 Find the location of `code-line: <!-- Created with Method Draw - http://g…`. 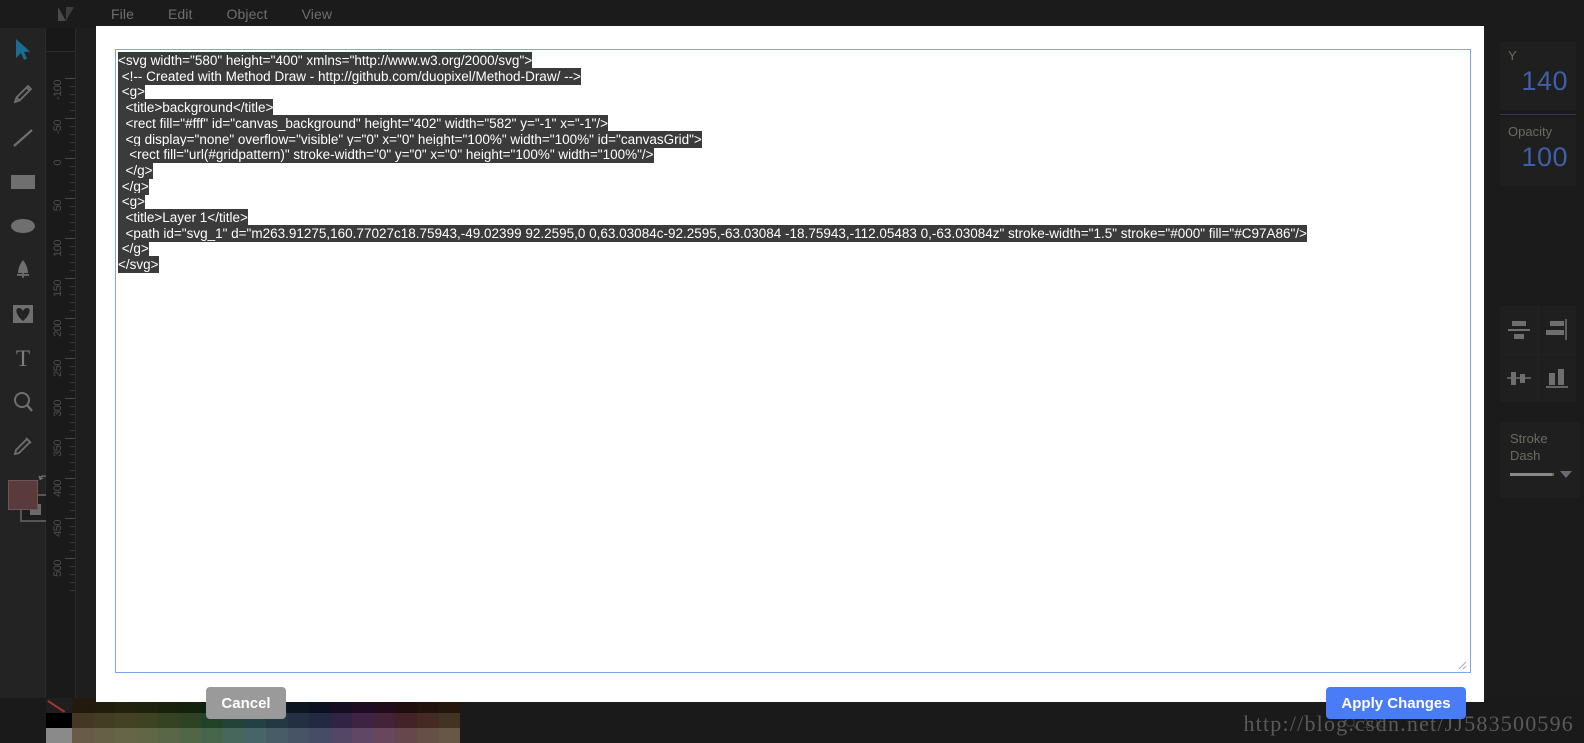

code-line: <!-- Created with Method Draw - http://g… is located at coordinates (349, 76).